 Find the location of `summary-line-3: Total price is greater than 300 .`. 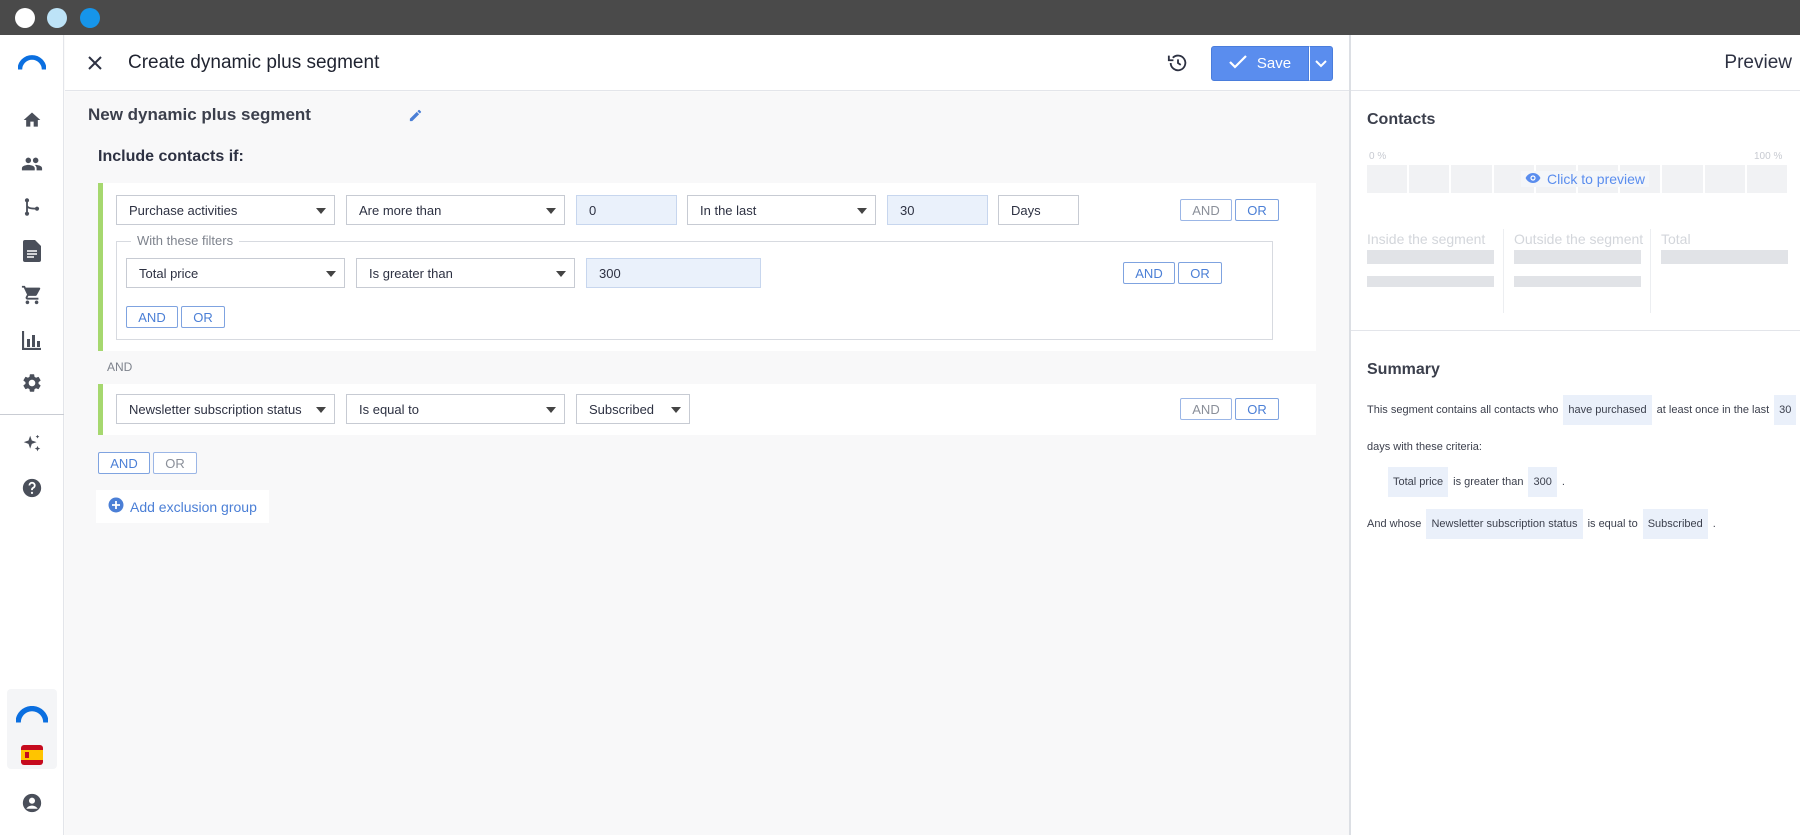

summary-line-3: Total price is greater than 300 . is located at coordinates (1474, 482).